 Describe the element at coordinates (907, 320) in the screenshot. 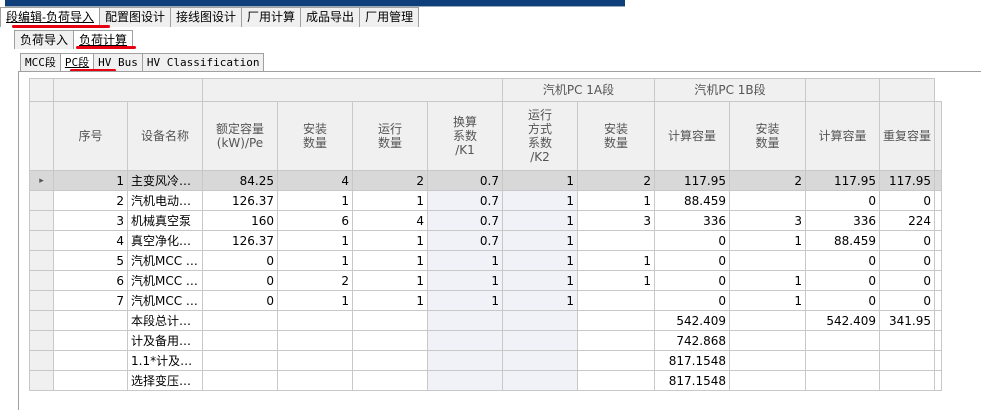

I see `table-cell: 341.95` at that location.